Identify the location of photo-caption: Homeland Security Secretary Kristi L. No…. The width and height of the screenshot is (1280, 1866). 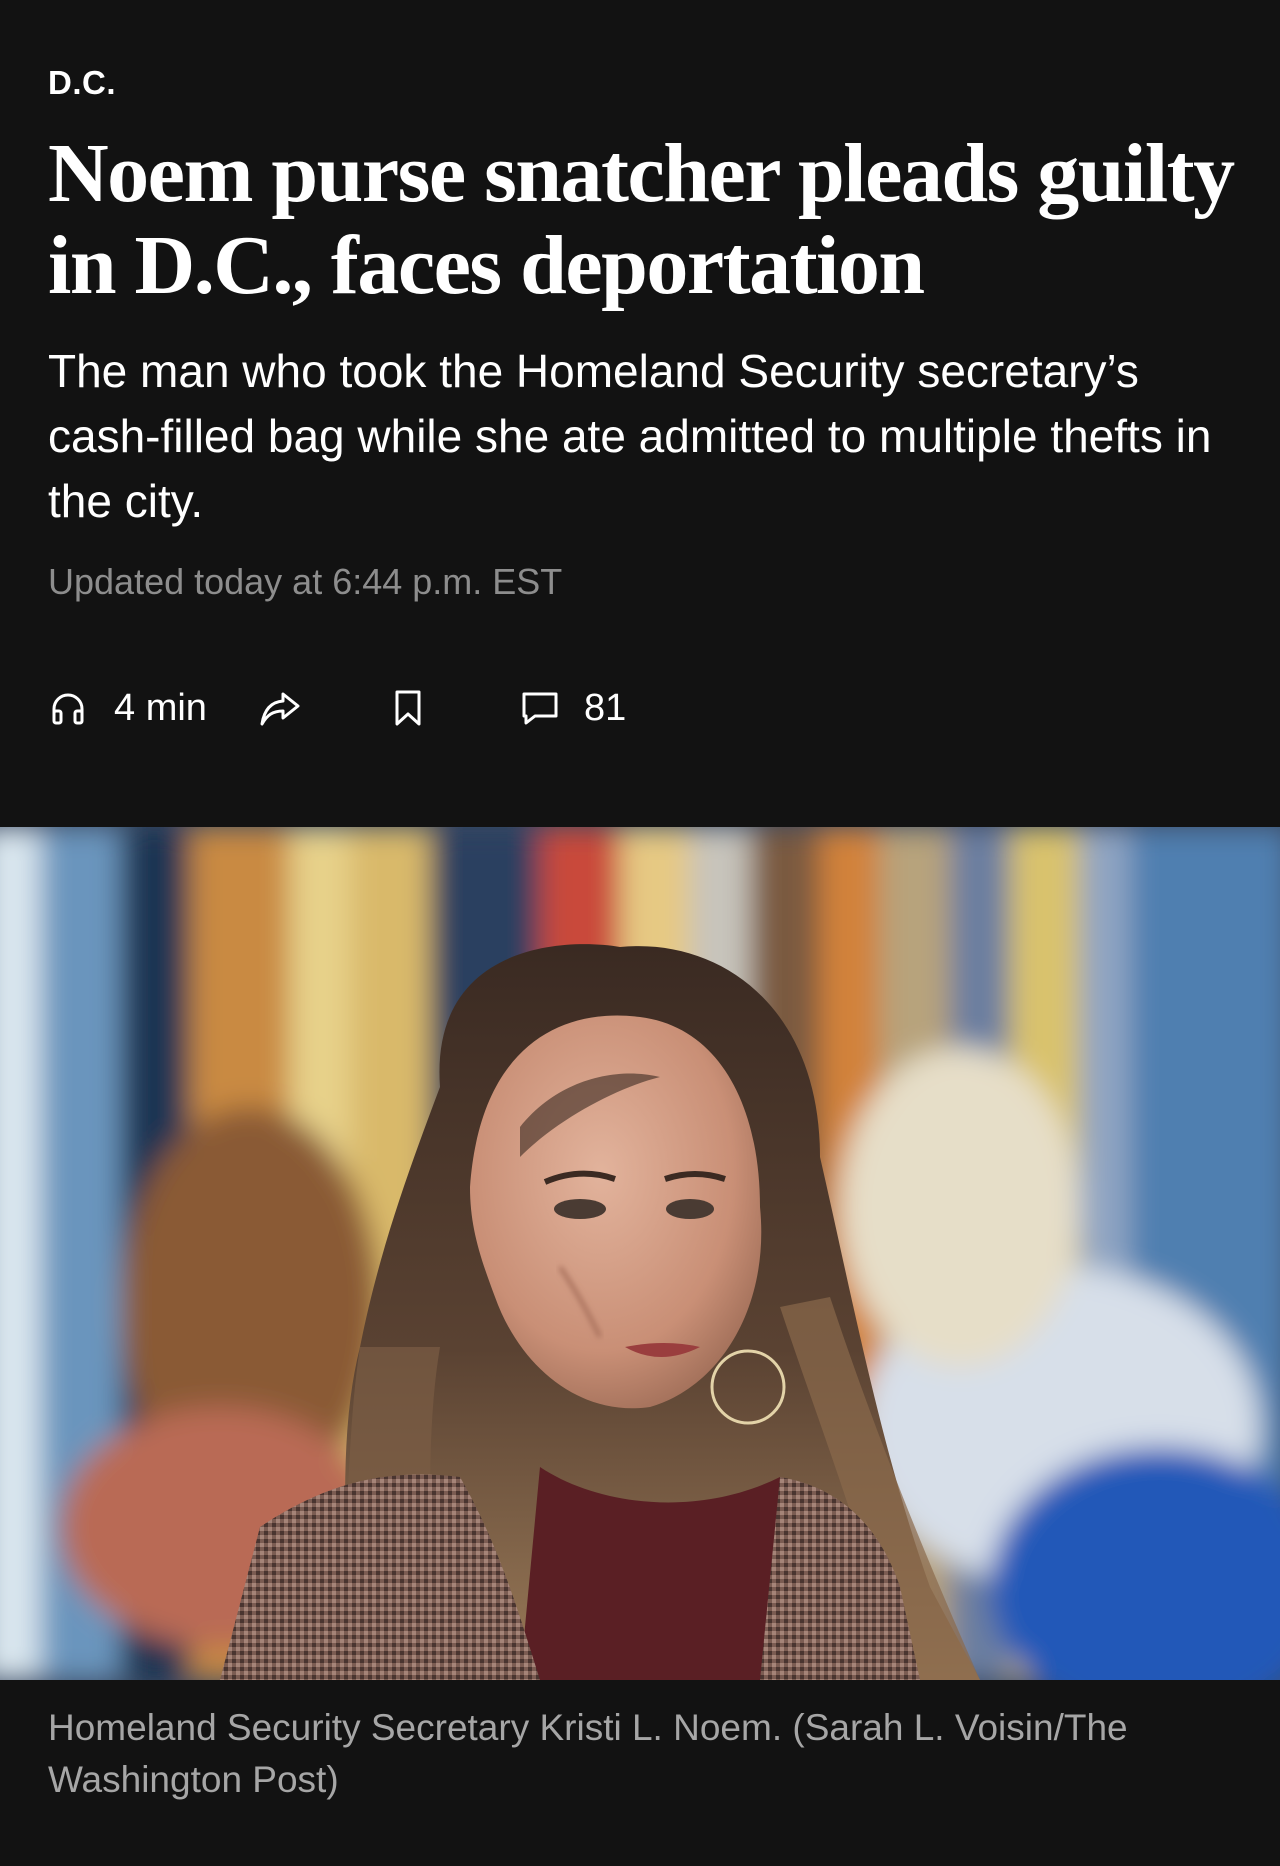
(588, 1753).